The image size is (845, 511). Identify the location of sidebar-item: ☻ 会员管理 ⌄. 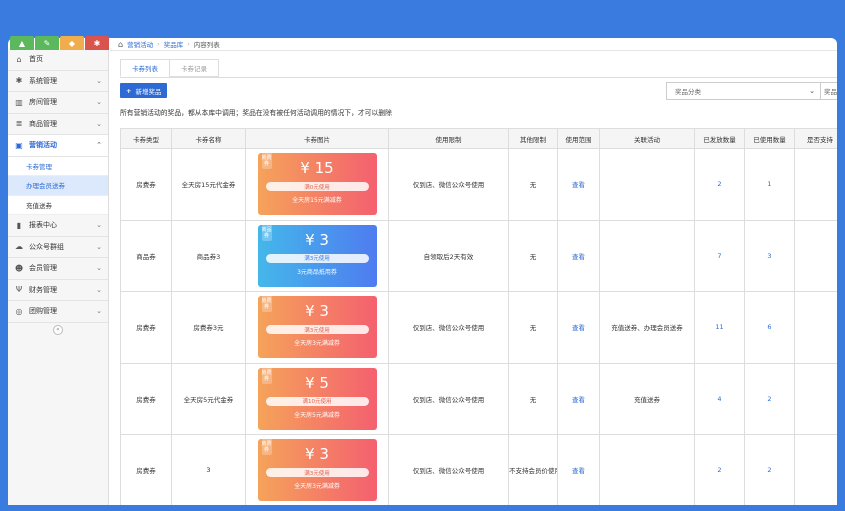
(58, 269).